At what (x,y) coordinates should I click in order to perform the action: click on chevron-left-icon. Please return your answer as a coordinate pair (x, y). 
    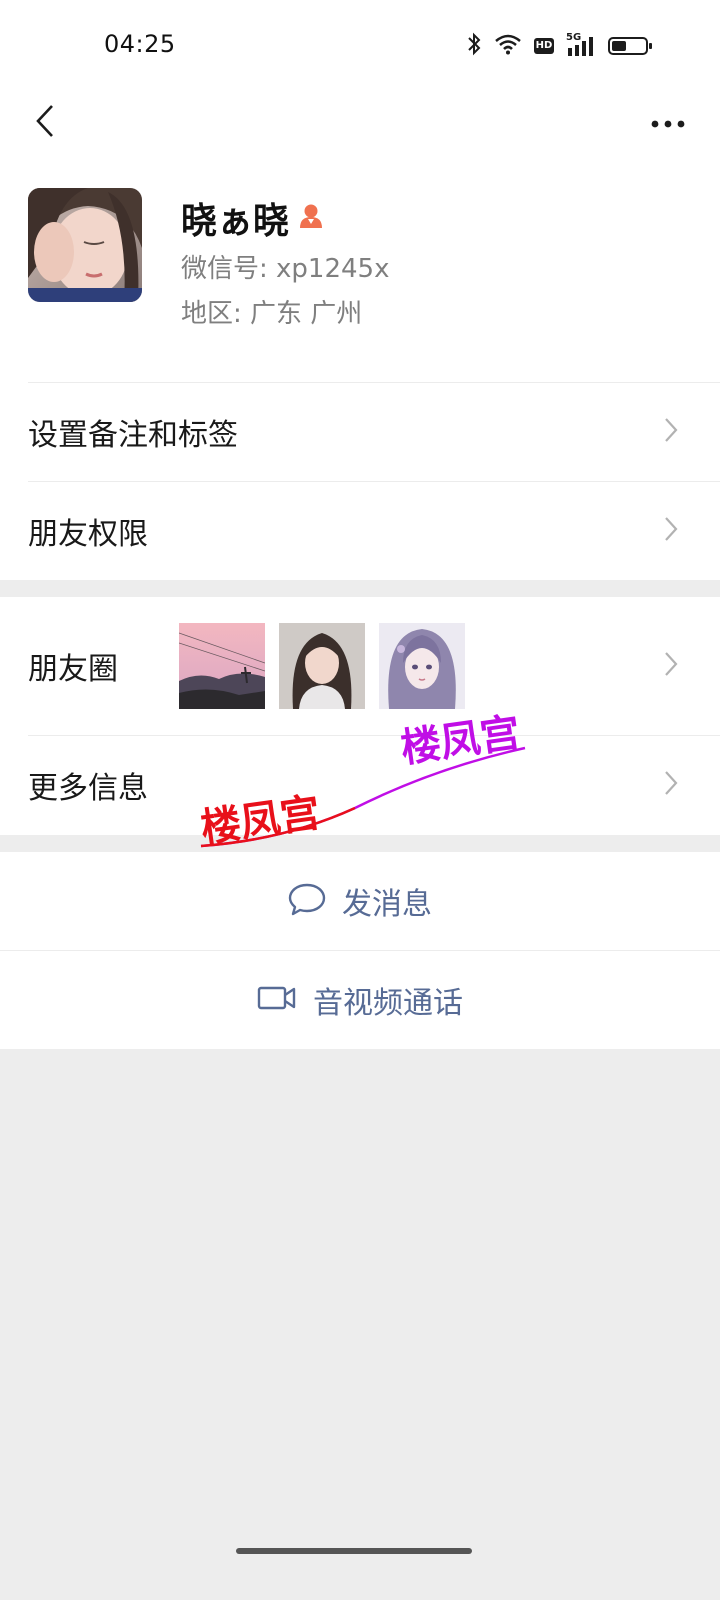
    Looking at the image, I should click on (45, 123).